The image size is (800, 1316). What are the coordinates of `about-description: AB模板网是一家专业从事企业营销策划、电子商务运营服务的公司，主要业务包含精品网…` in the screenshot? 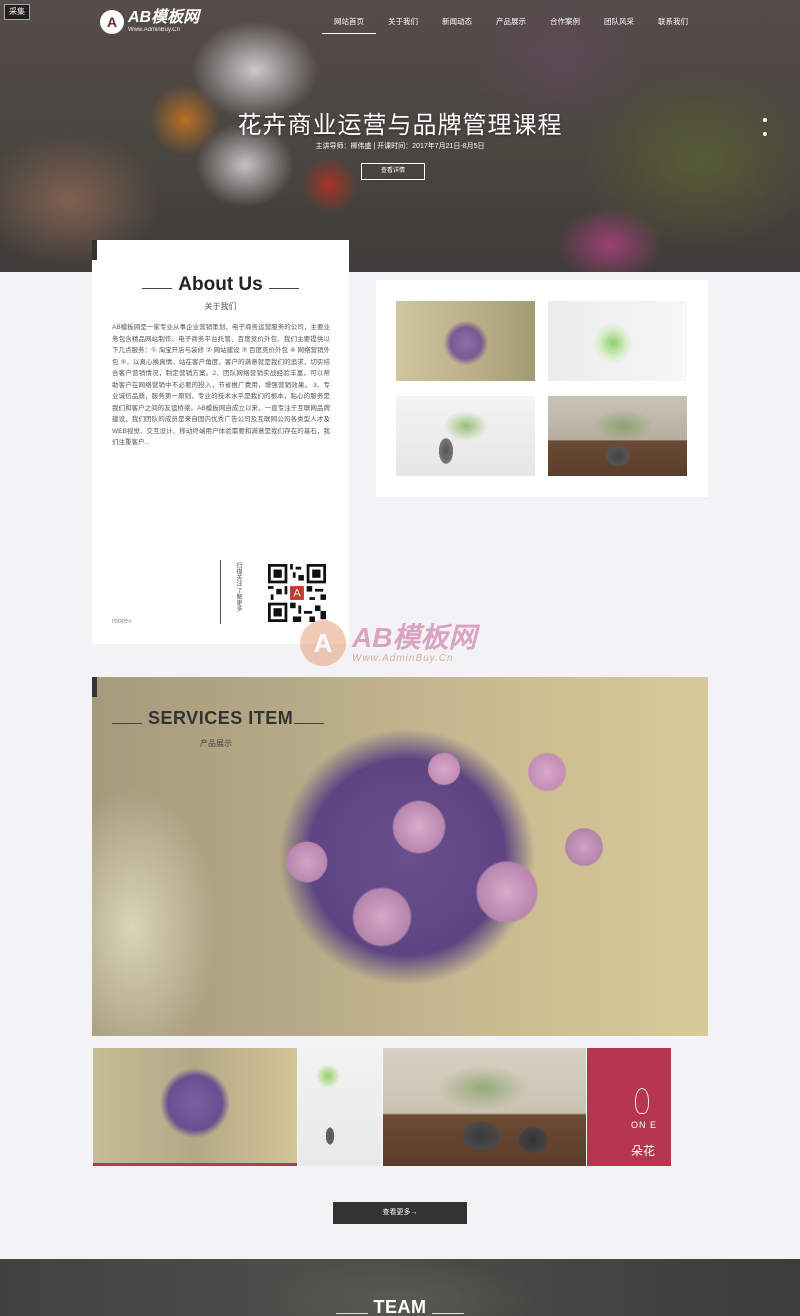 It's located at (221, 385).